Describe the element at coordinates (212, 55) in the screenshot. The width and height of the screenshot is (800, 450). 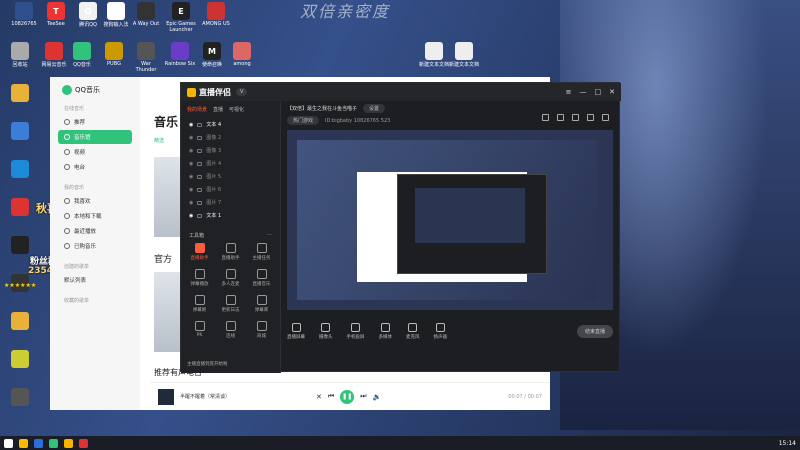
I see `desktop-icon: M 使命召唤` at that location.